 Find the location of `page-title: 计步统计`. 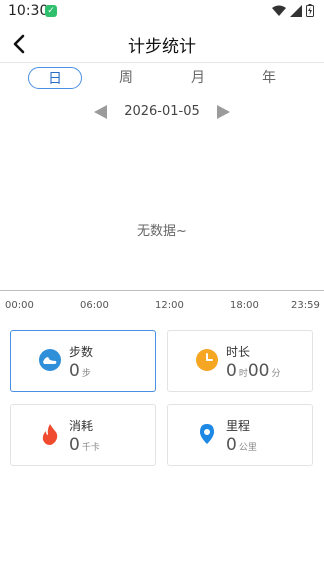

page-title: 计步统计 is located at coordinates (162, 47).